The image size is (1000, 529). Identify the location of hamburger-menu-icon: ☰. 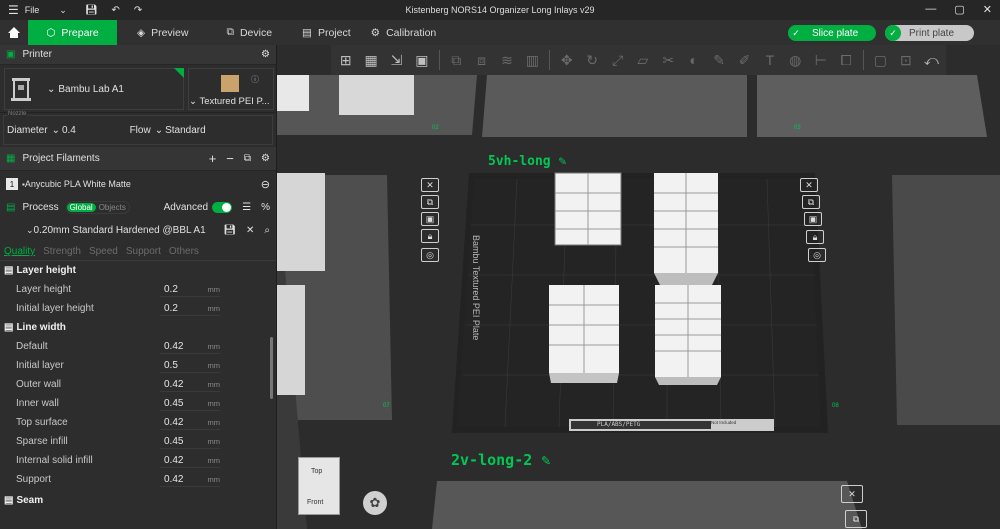
(13, 10).